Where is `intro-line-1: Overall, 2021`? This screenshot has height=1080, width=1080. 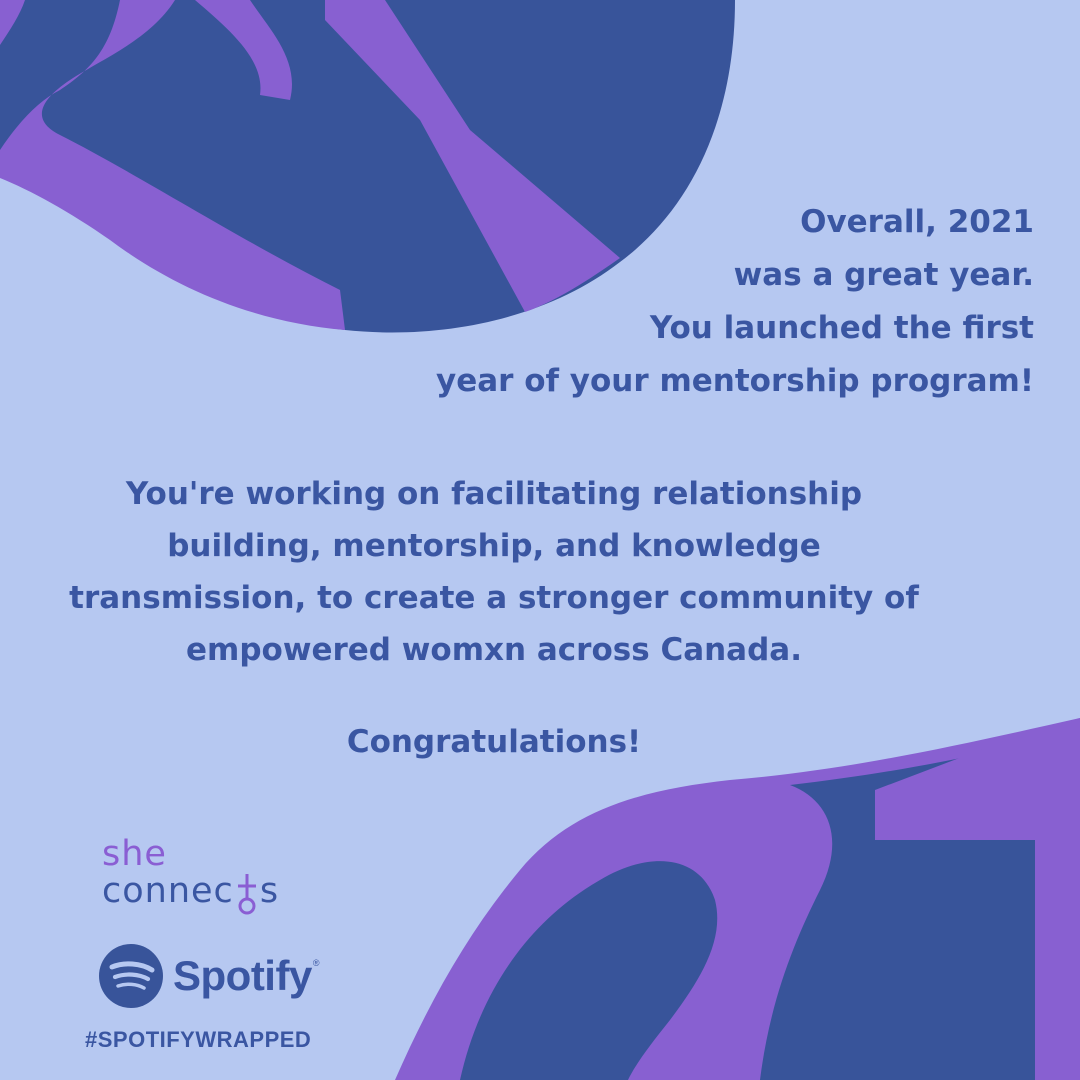 intro-line-1: Overall, 2021 is located at coordinates (917, 222).